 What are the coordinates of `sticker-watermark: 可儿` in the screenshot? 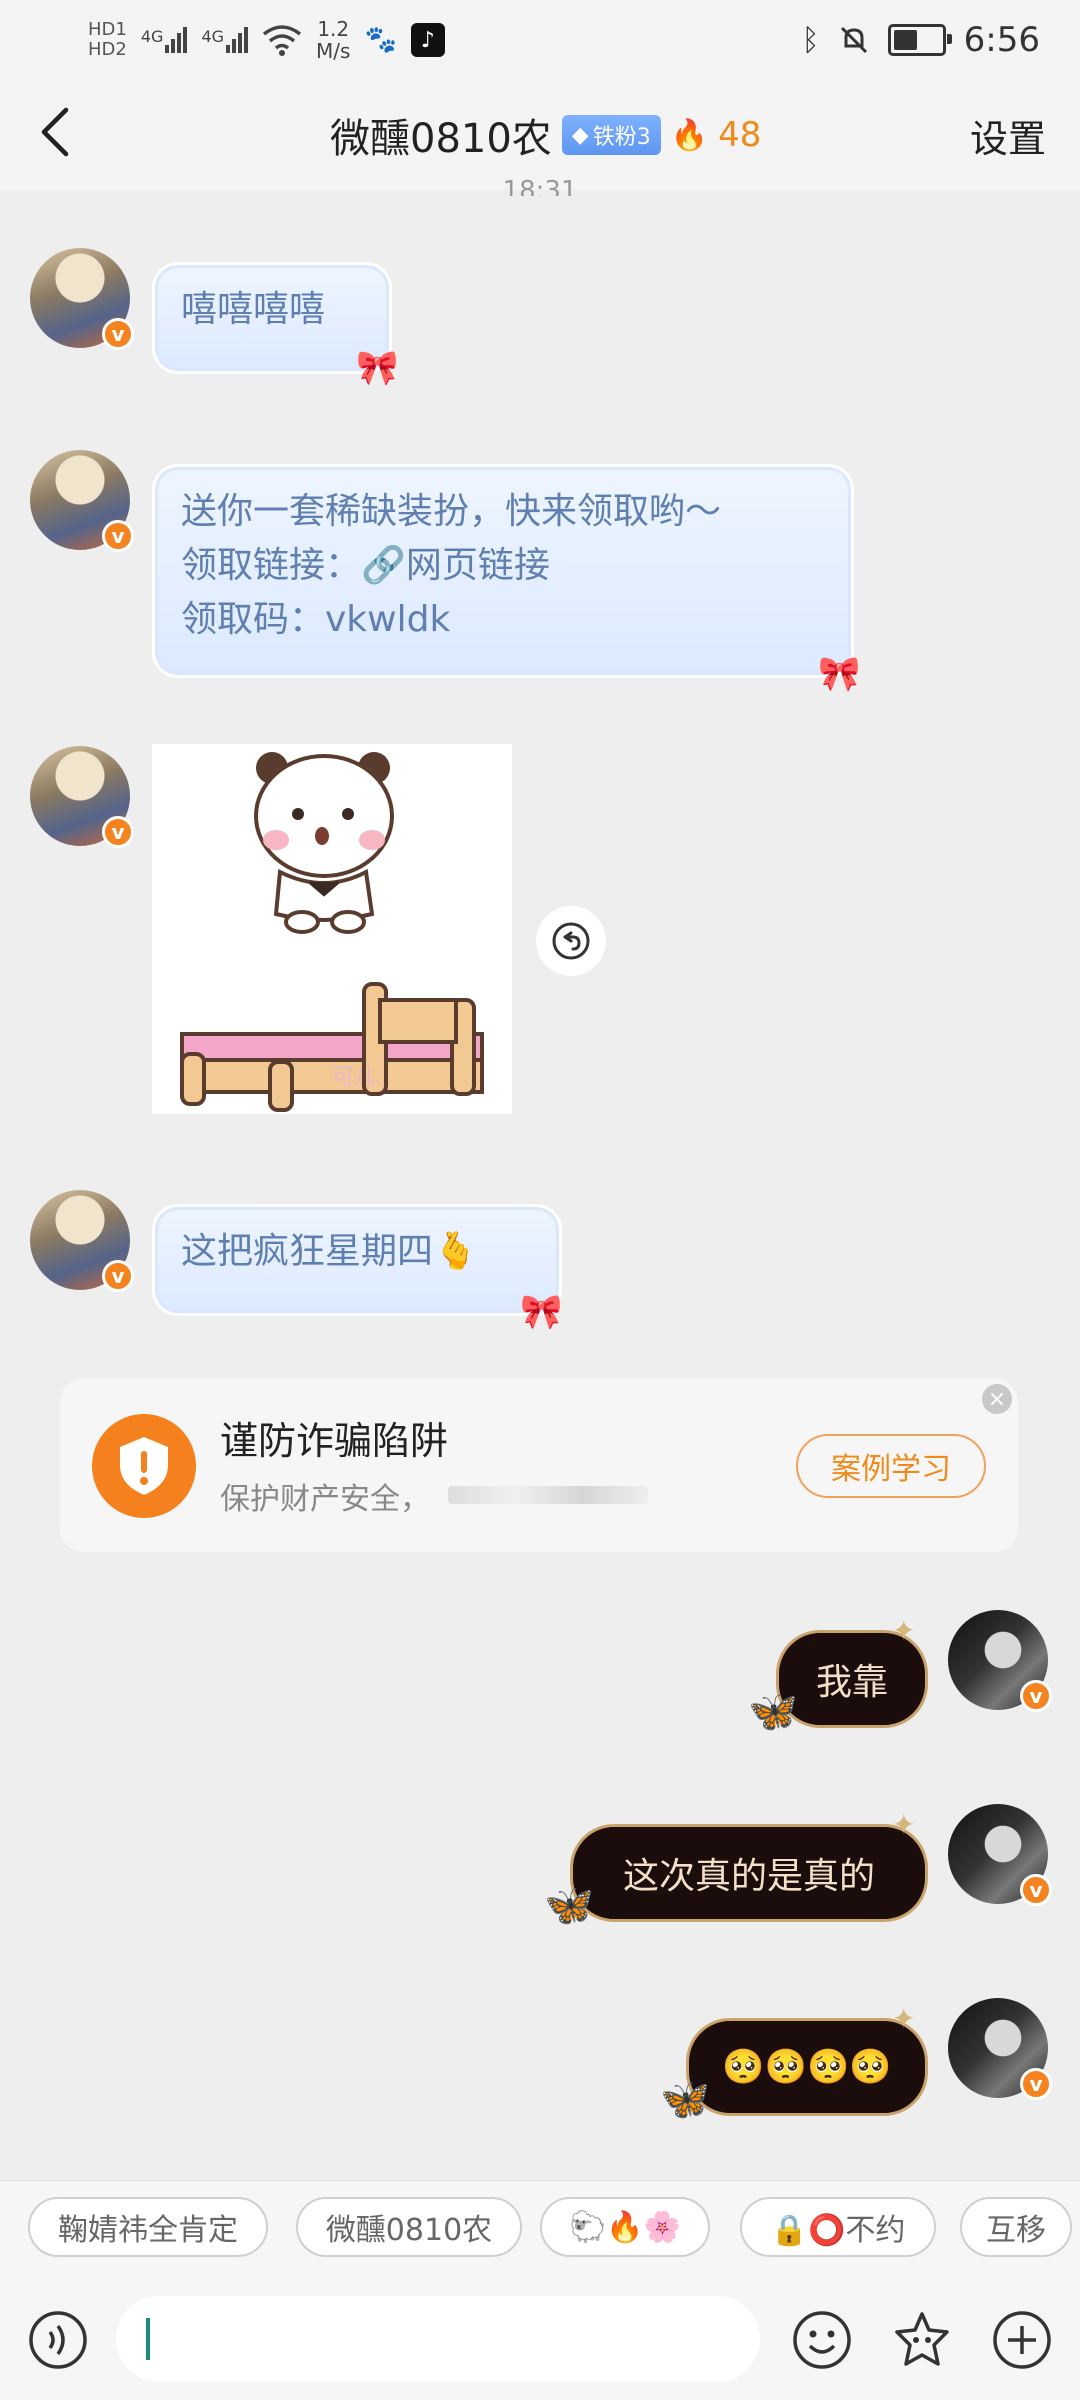 It's located at (354, 1077).